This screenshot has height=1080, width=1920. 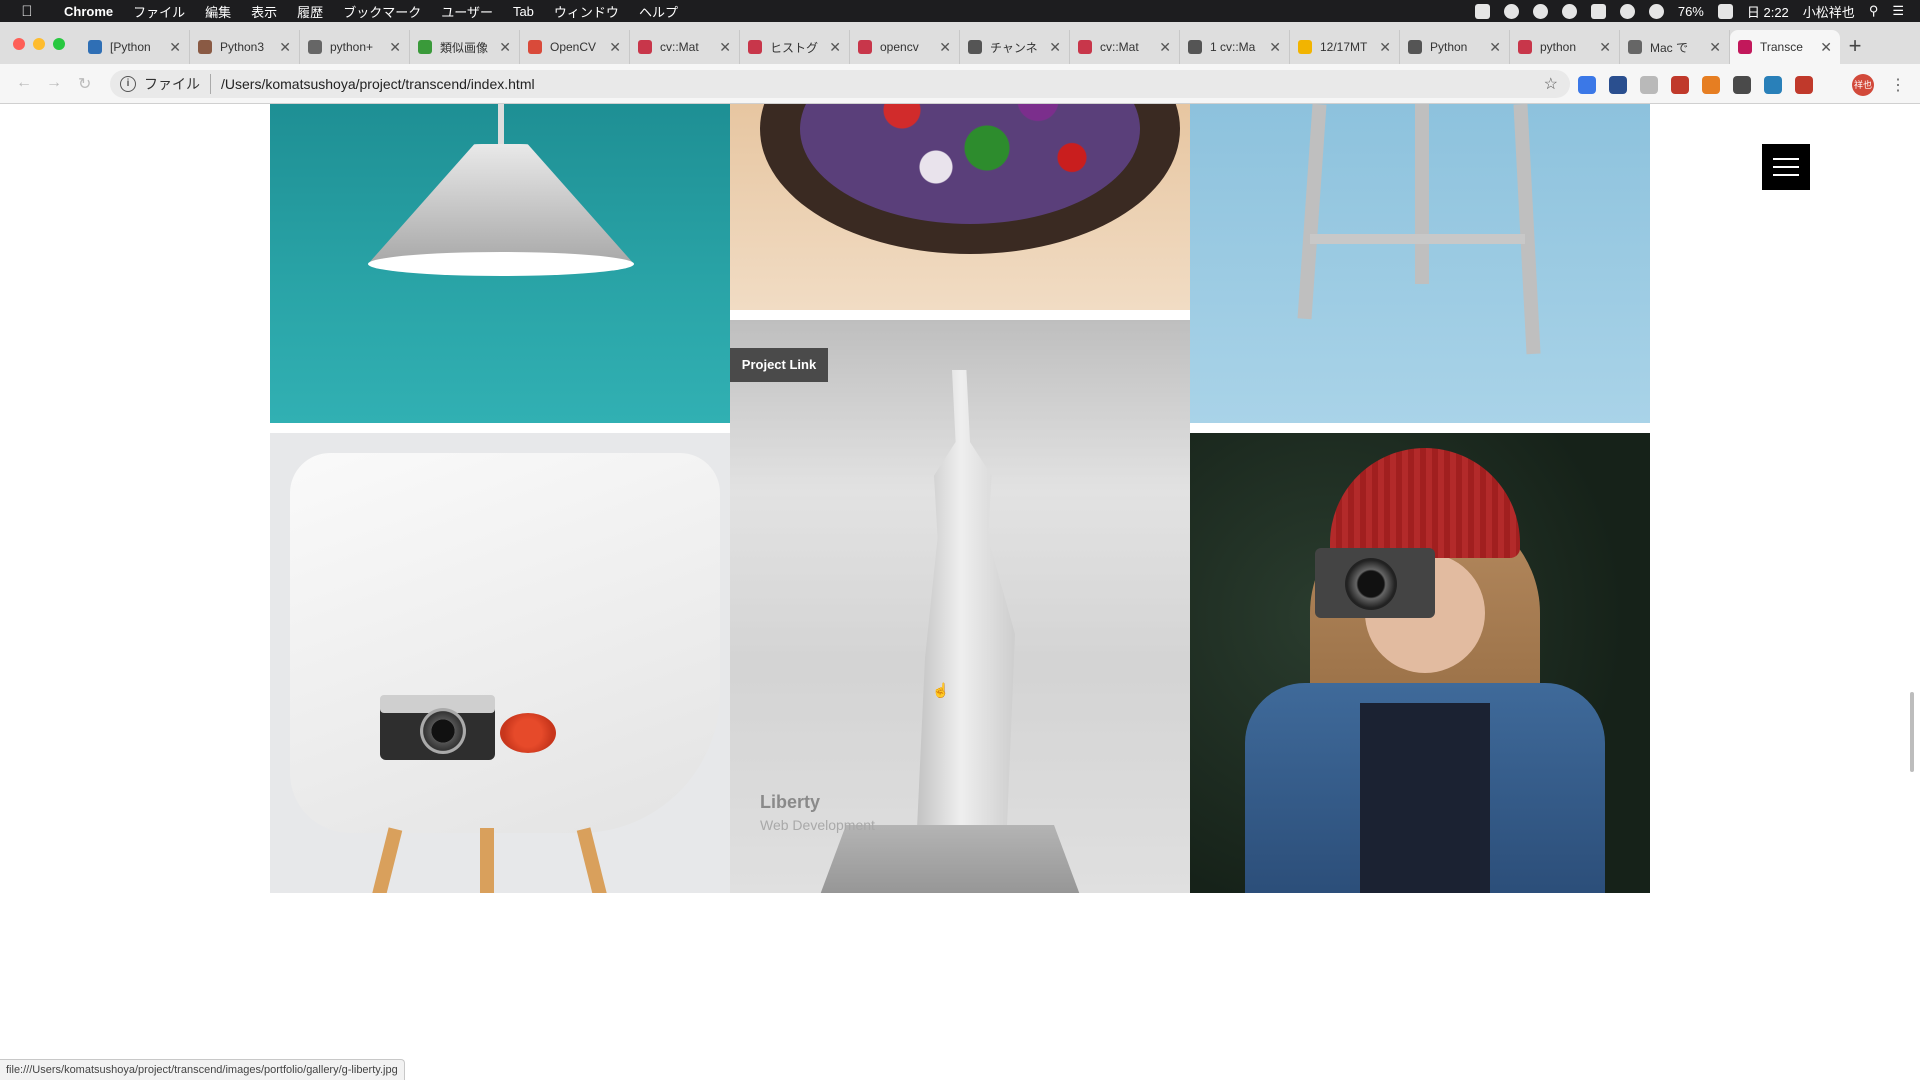 I want to click on creative-cloud-icon, so click(x=1569, y=11).